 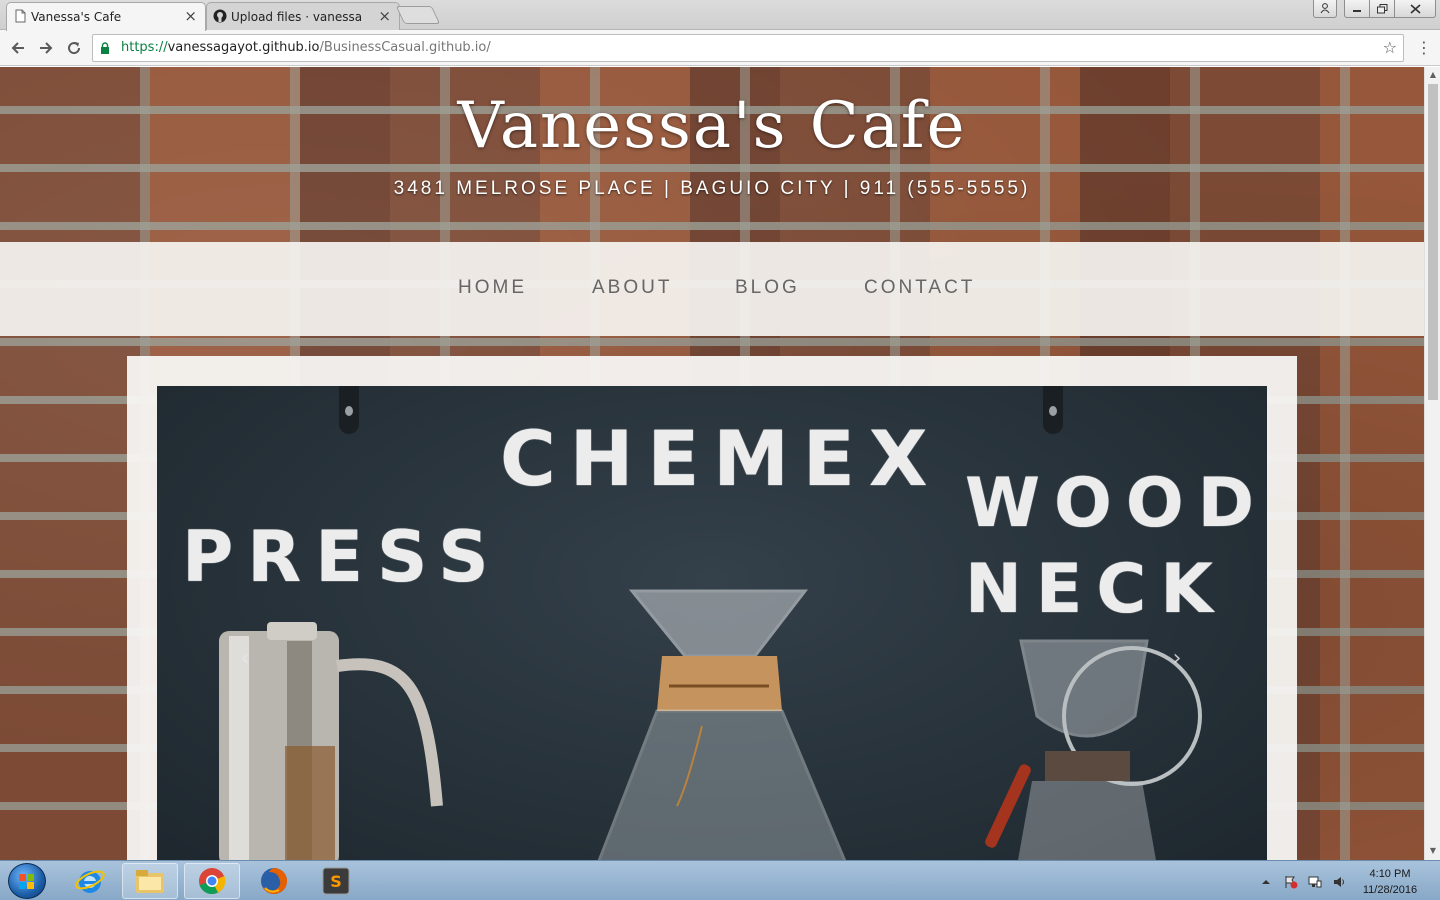 What do you see at coordinates (405, 47) in the screenshot?
I see `url-path: /BusinessCasual.github.io/` at bounding box center [405, 47].